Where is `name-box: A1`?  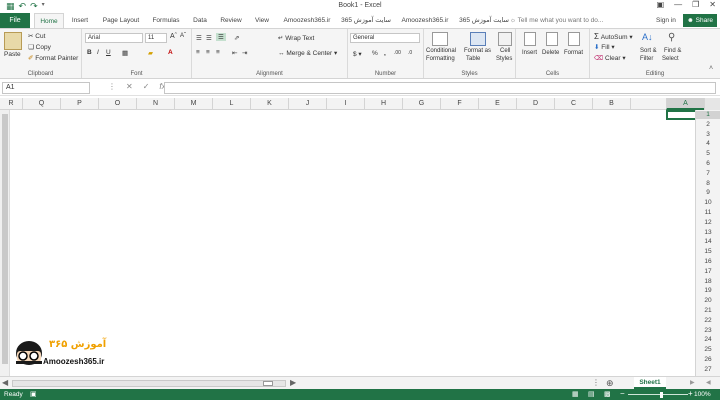
name-box: A1 is located at coordinates (46, 88).